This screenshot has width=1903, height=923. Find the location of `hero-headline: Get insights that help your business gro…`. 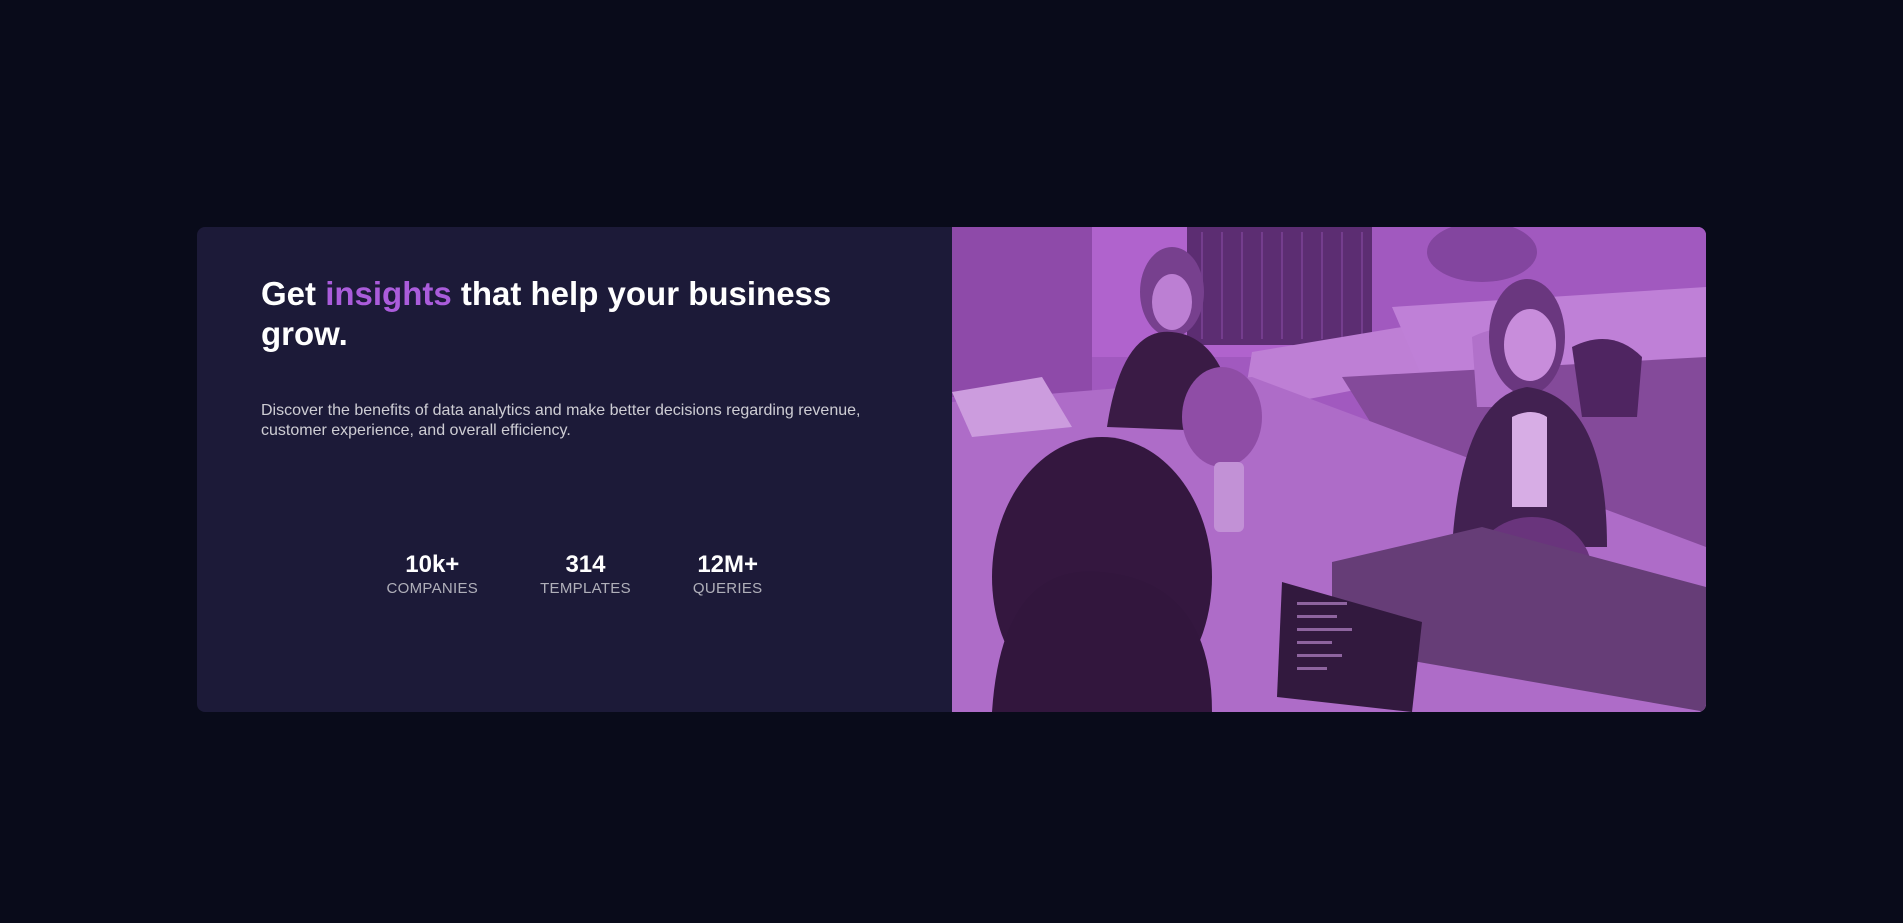

hero-headline: Get insights that help your business gro… is located at coordinates (556, 314).